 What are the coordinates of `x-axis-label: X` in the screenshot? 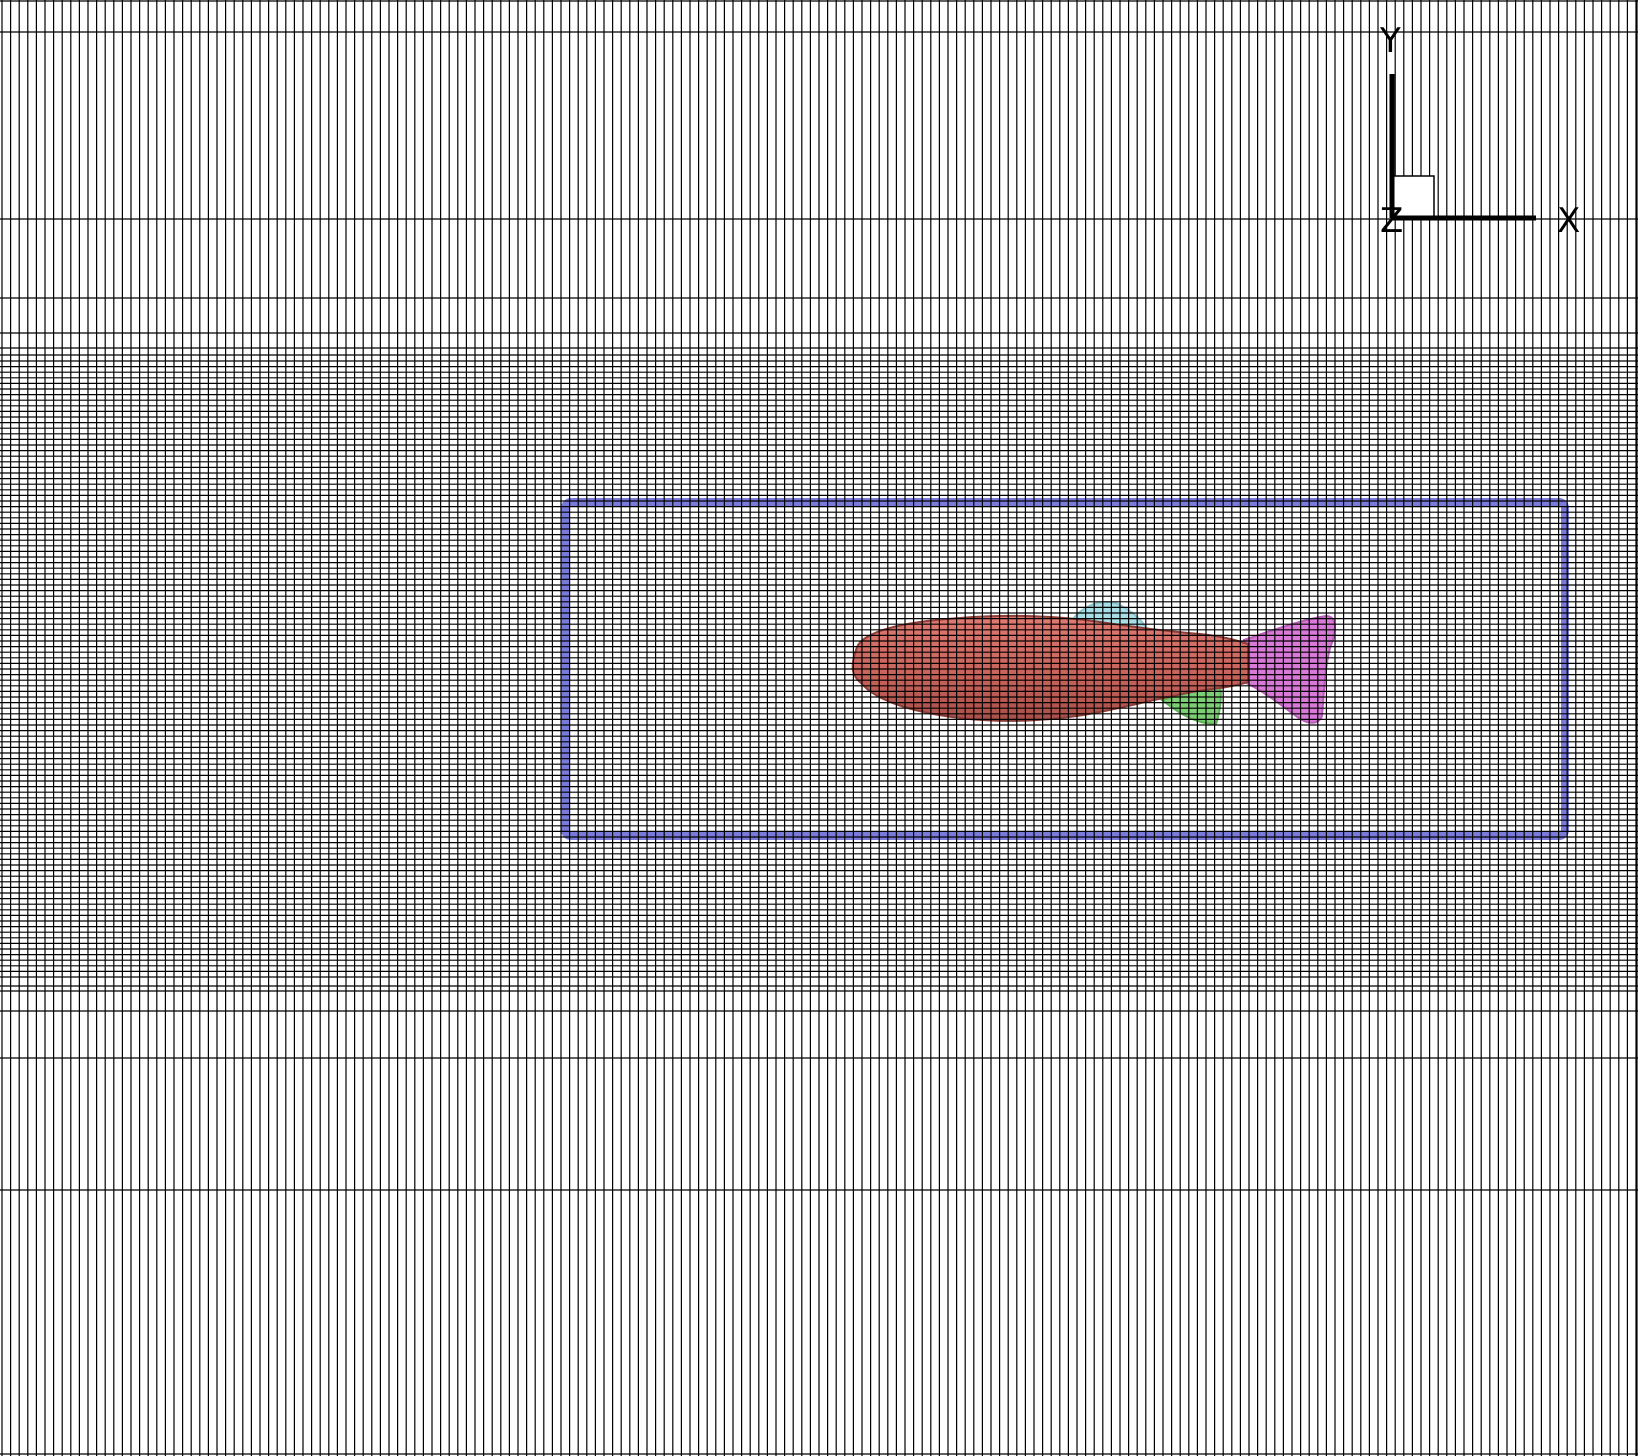 It's located at (1568, 221).